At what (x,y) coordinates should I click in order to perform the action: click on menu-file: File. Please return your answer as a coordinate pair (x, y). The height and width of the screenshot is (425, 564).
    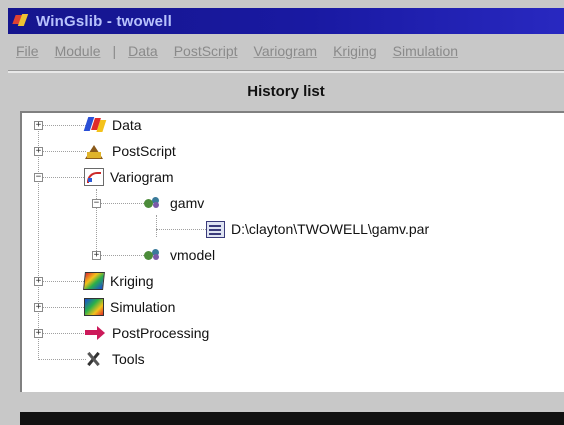
    Looking at the image, I should click on (27, 51).